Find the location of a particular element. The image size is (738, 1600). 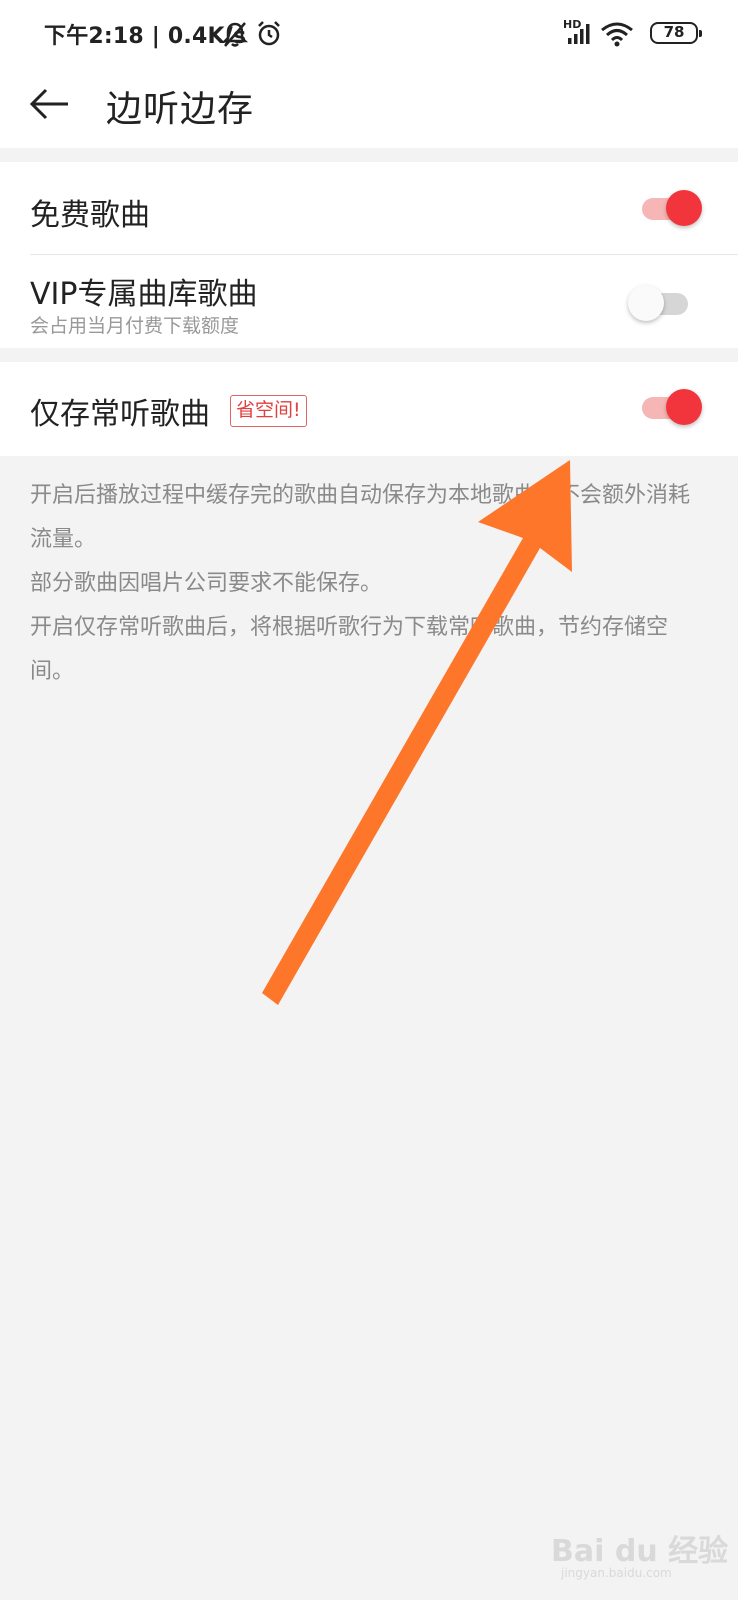

frequent-songs-card: 仅存常听歌曲 省空间! is located at coordinates (369, 409).